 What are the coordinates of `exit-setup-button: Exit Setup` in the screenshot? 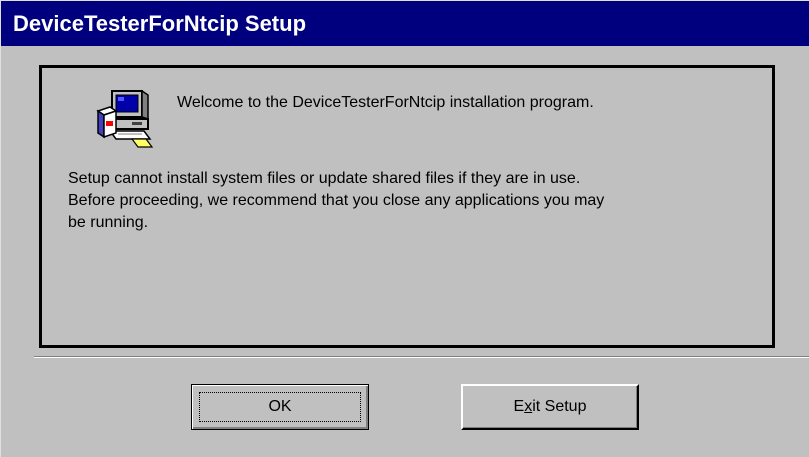 It's located at (550, 407).